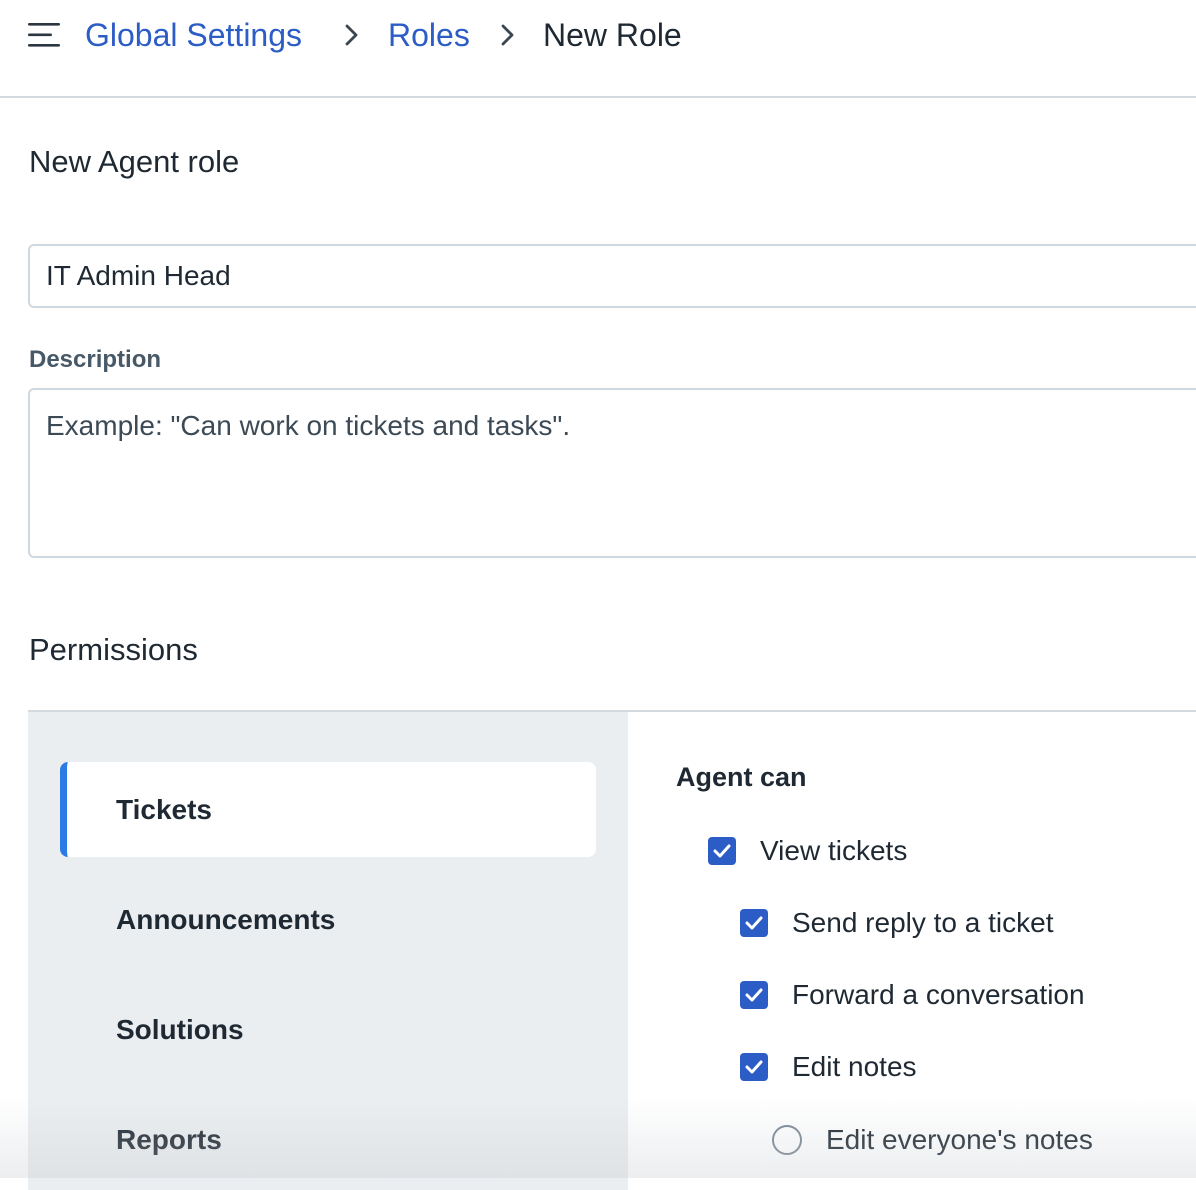 Image resolution: width=1196 pixels, height=1190 pixels. Describe the element at coordinates (164, 809) in the screenshot. I see `category-label: Tickets` at that location.